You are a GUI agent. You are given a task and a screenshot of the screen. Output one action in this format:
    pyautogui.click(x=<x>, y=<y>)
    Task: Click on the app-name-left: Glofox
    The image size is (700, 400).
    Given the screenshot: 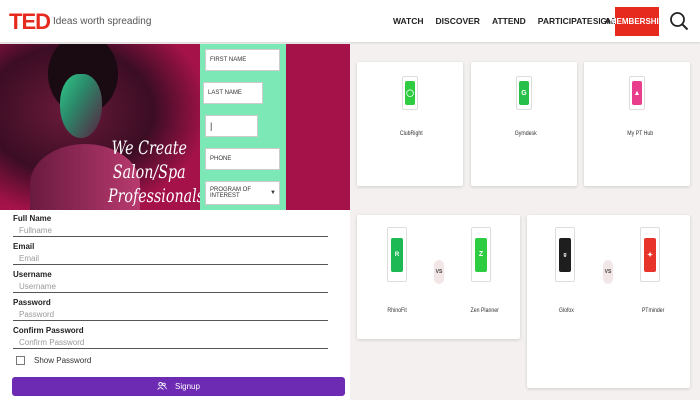 What is the action you would take?
    pyautogui.click(x=566, y=310)
    